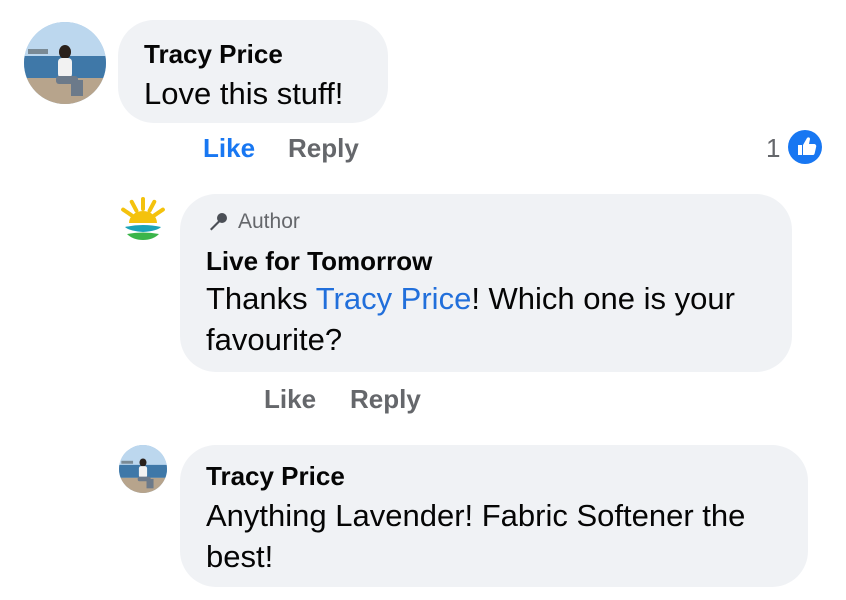  What do you see at coordinates (269, 221) in the screenshot?
I see `author-badge-label: Author` at bounding box center [269, 221].